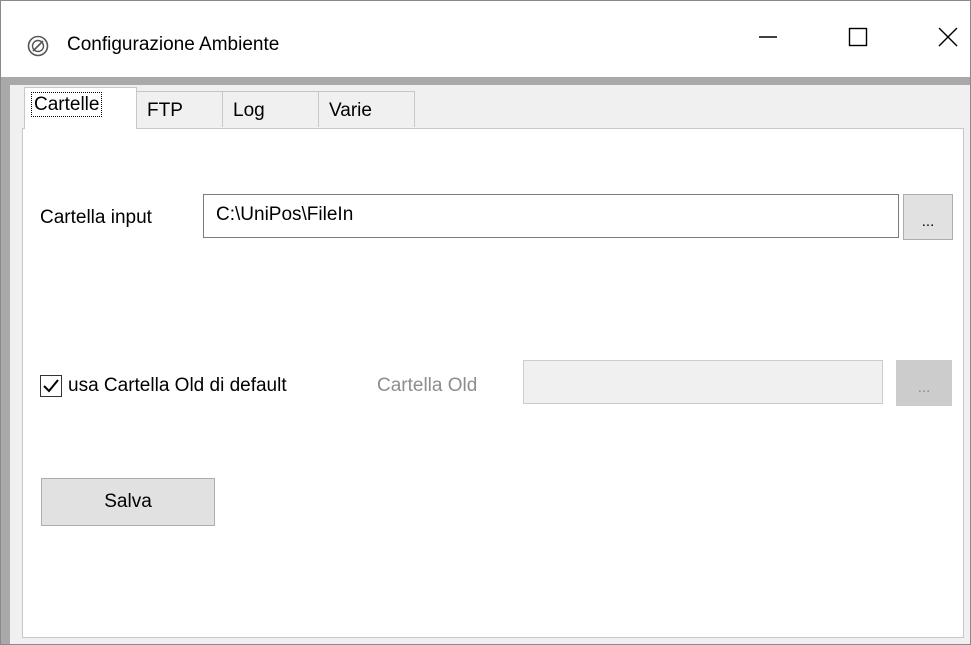 This screenshot has height=645, width=971. I want to click on checkmark-icon, so click(51, 386).